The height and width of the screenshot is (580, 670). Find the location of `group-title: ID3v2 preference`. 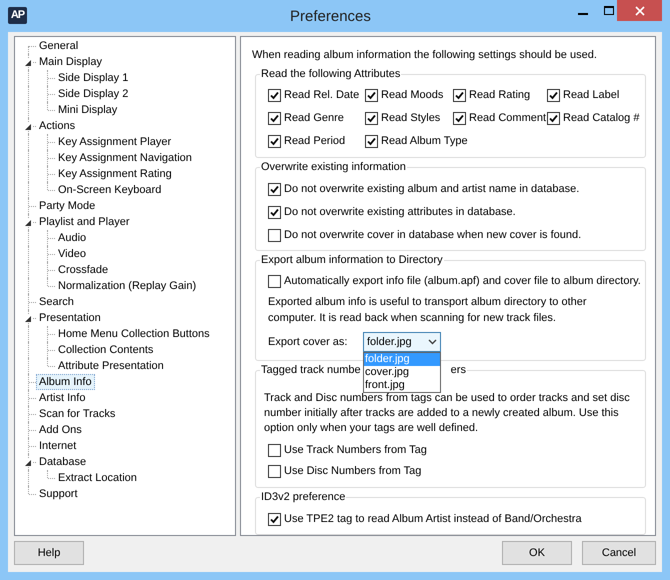

group-title: ID3v2 preference is located at coordinates (303, 497).